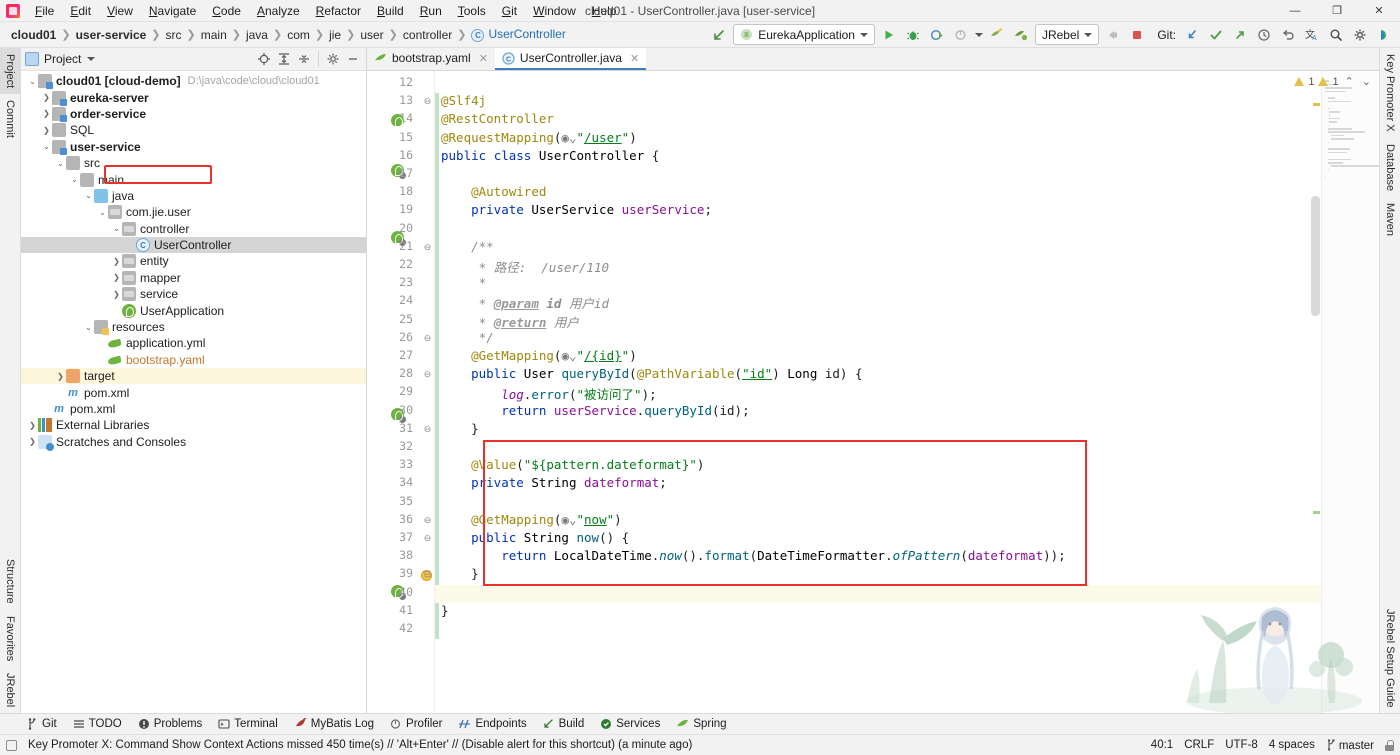 The width and height of the screenshot is (1400, 755). Describe the element at coordinates (193, 147) in the screenshot. I see `tree-node-user-service: ⌄ user-service` at that location.